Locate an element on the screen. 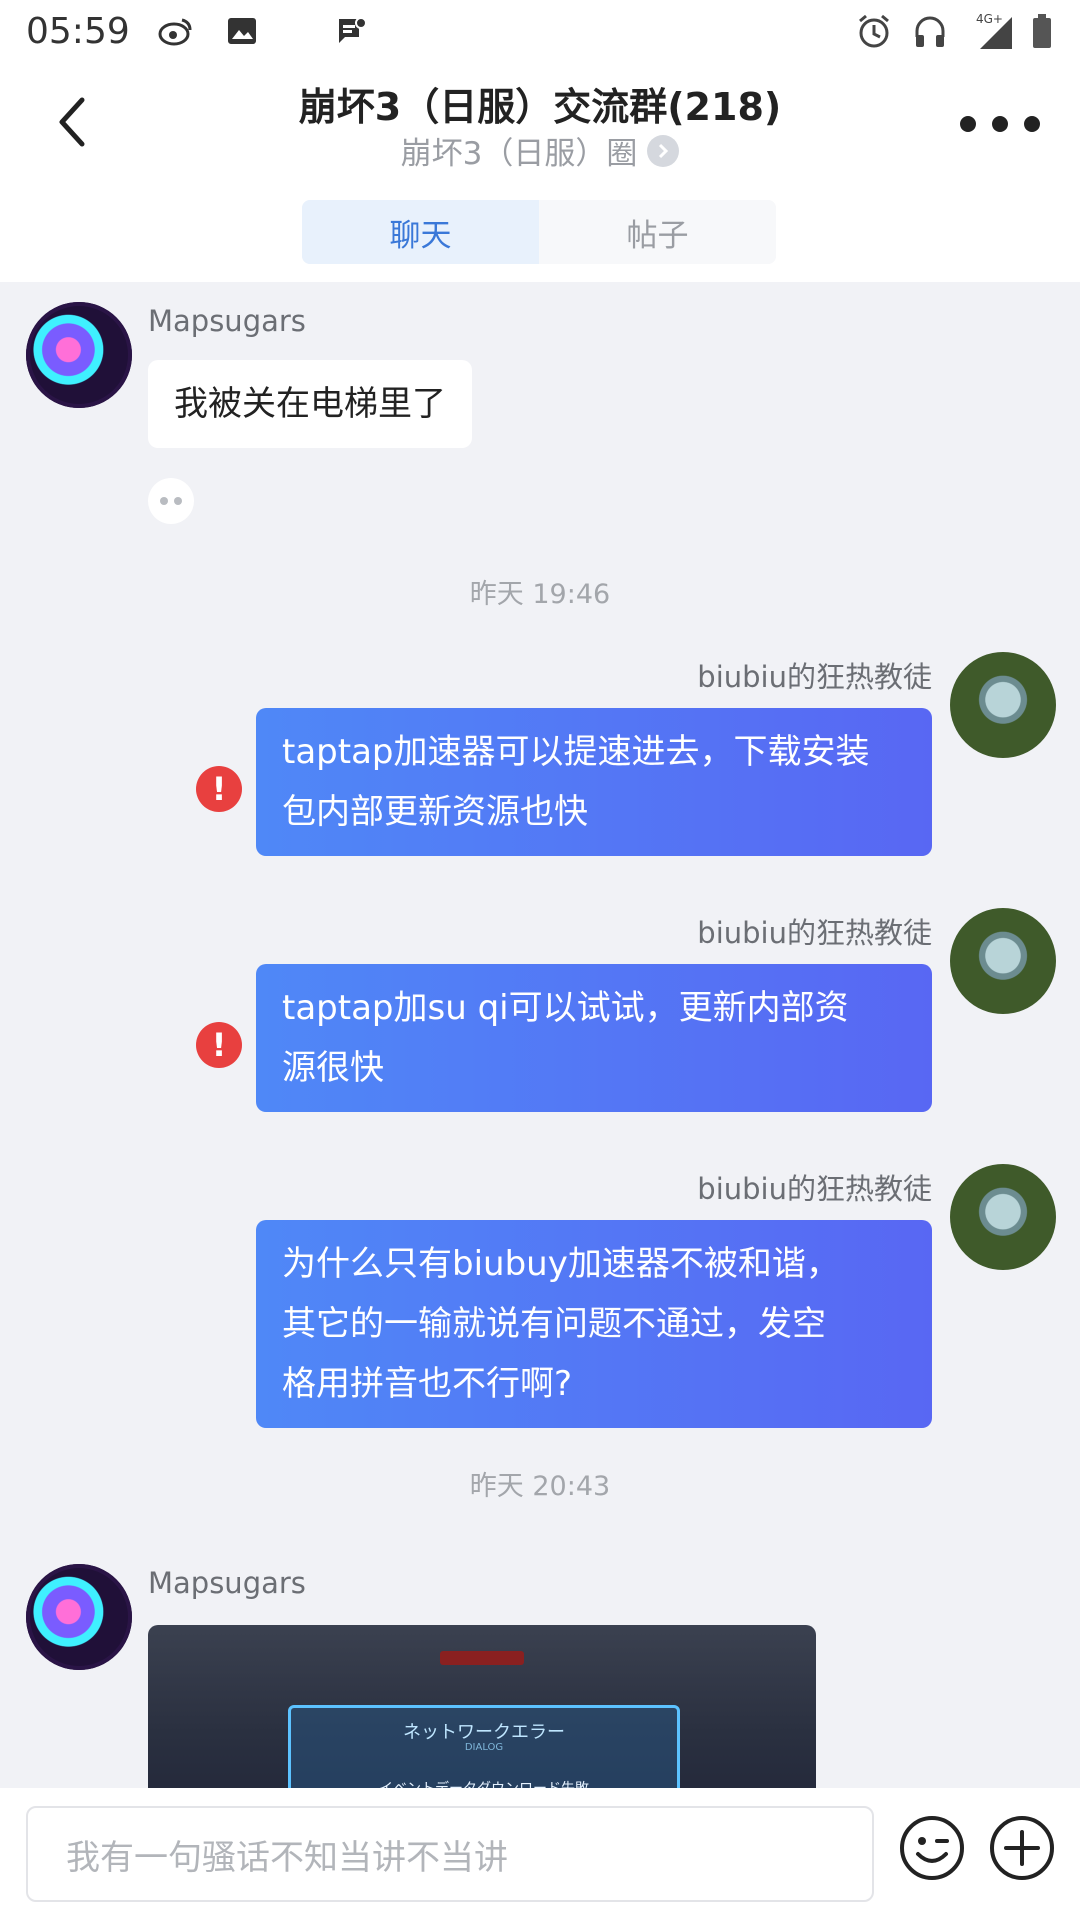 This screenshot has width=1080, height=1920. plus-circle-icon is located at coordinates (1022, 1848).